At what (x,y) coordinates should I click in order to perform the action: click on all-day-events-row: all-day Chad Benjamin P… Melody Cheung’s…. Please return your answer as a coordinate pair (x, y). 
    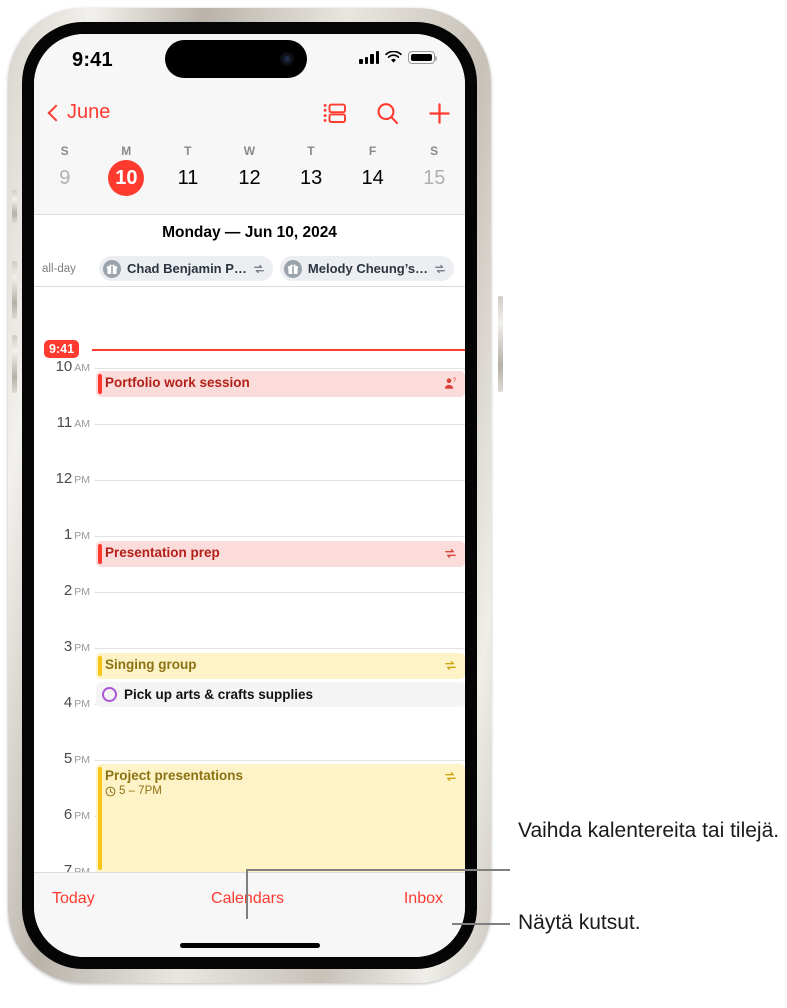
    Looking at the image, I should click on (249, 269).